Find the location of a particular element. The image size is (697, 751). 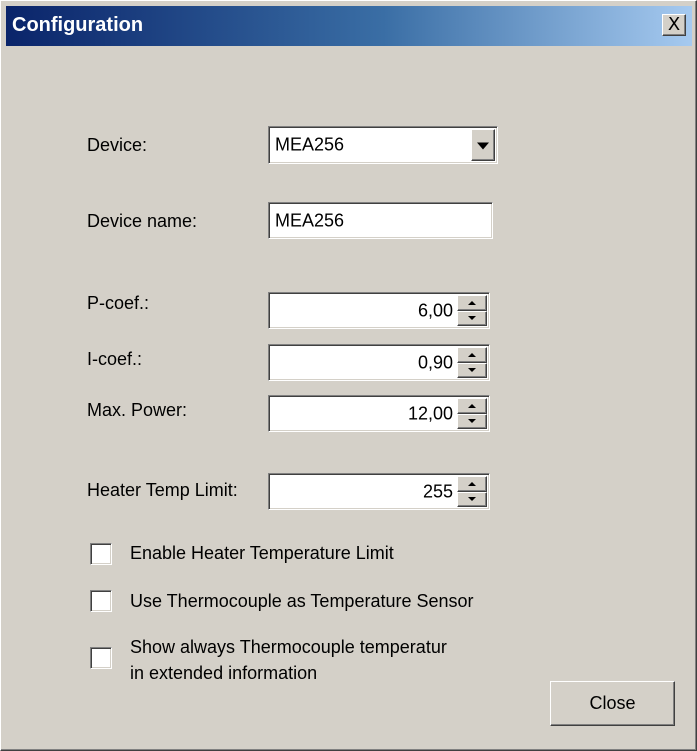

close-button: Close is located at coordinates (612, 703).